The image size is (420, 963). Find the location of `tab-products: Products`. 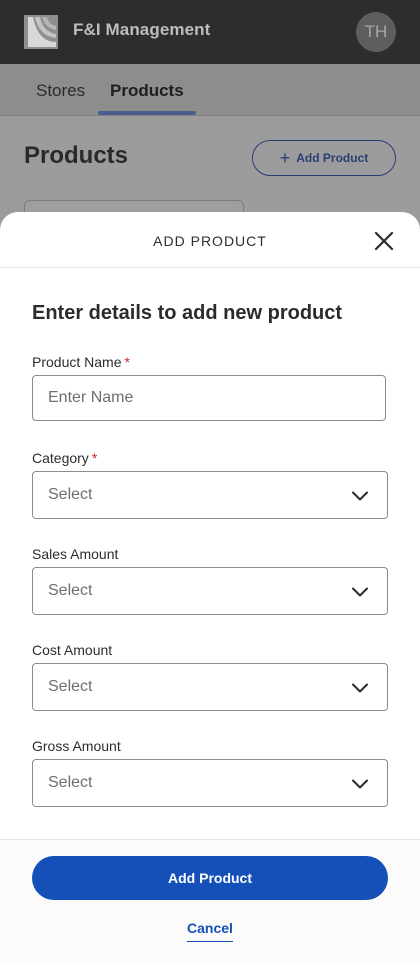

tab-products: Products is located at coordinates (147, 91).